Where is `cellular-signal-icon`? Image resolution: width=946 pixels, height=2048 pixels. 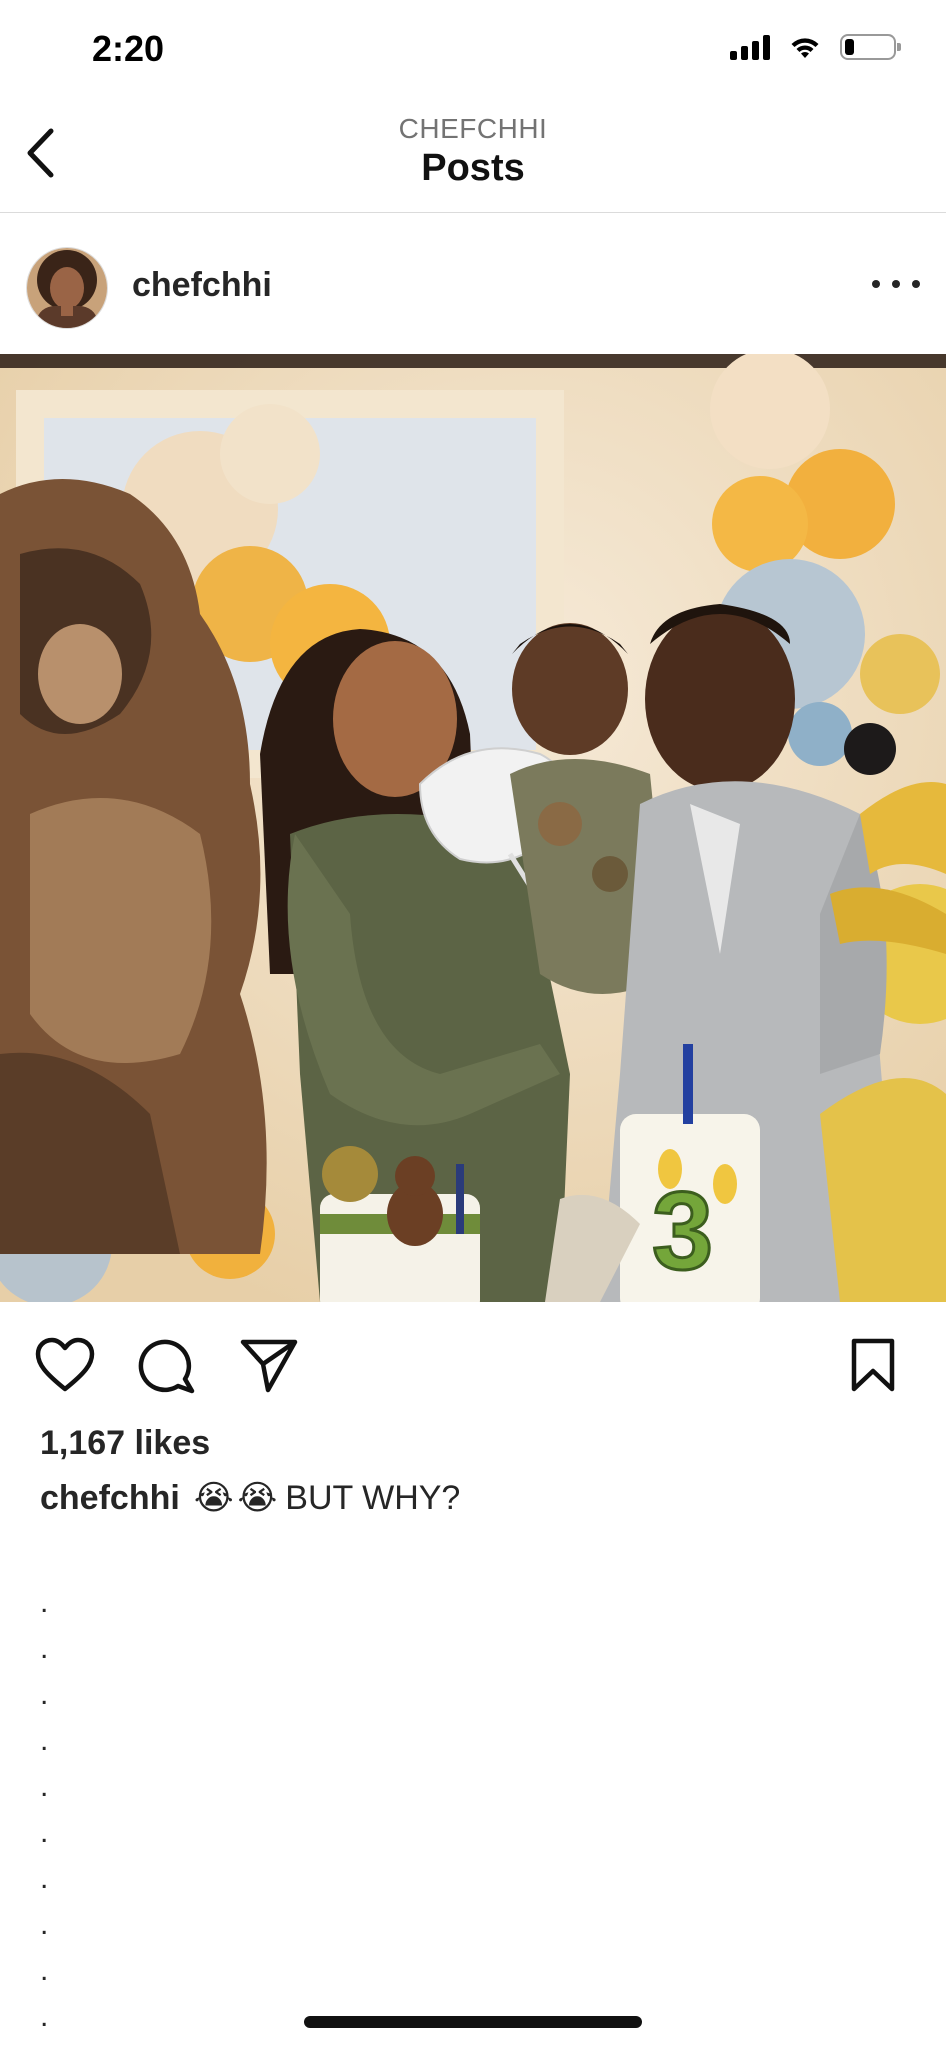 cellular-signal-icon is located at coordinates (750, 47).